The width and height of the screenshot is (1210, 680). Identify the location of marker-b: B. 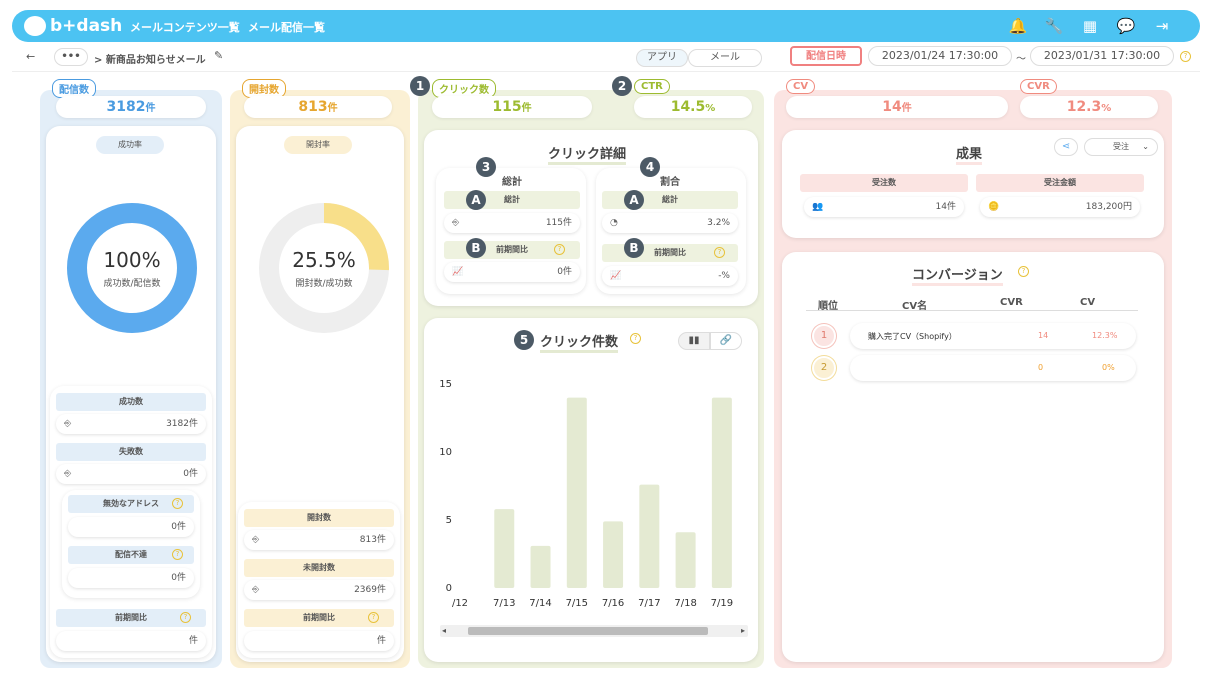
(634, 248).